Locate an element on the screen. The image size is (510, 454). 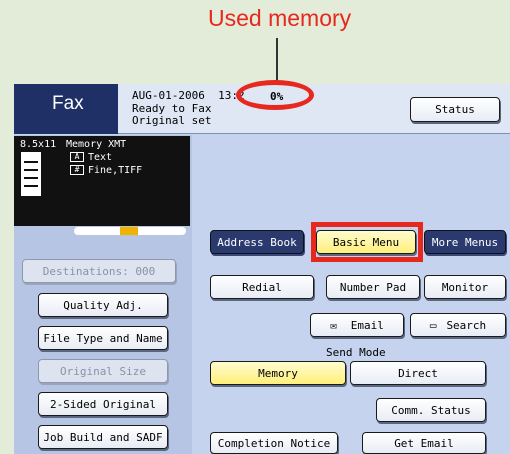
resolution-icon: # is located at coordinates (77, 170).